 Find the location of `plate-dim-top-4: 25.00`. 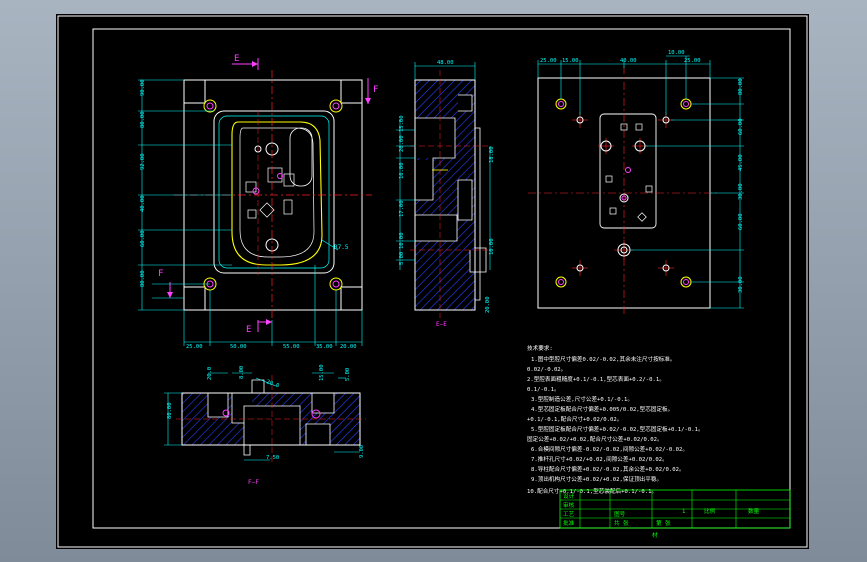

plate-dim-top-4: 25.00 is located at coordinates (692, 61).